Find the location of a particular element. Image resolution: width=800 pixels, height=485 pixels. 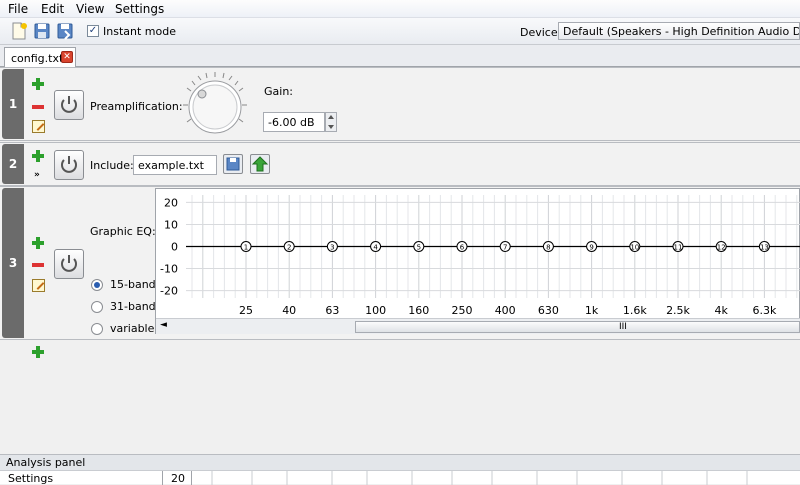

filter-row-2: 2 » Include: example.txt is located at coordinates (400, 164).